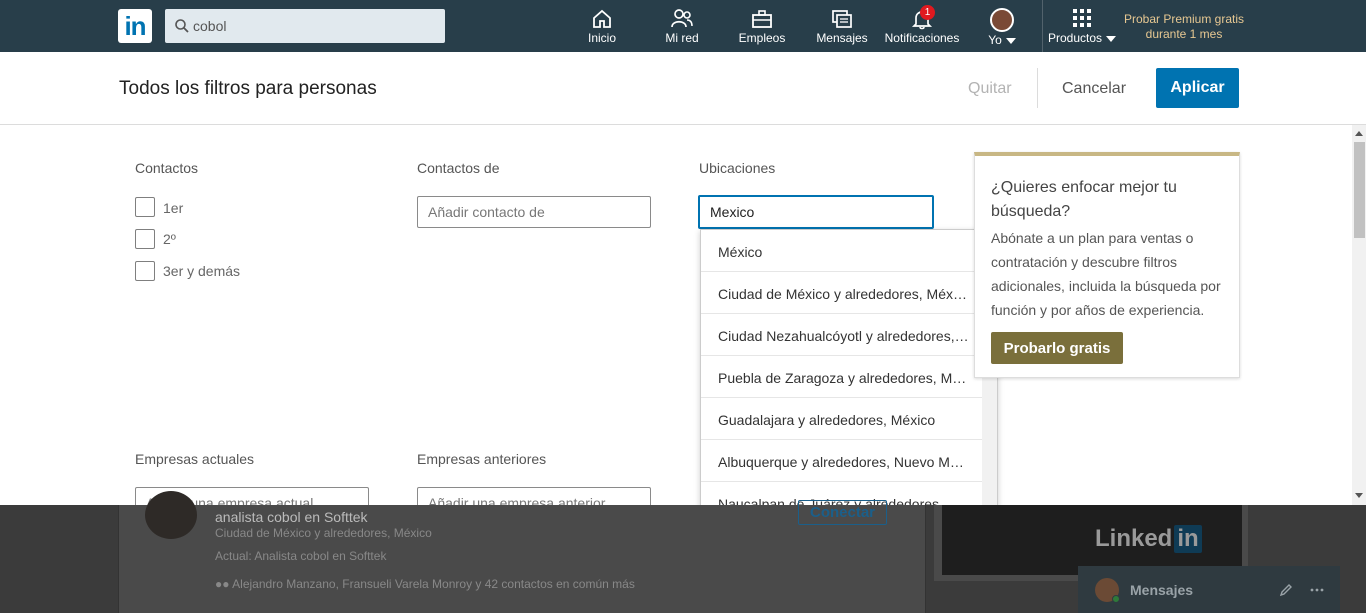 The image size is (1366, 613). What do you see at coordinates (1082, 18) in the screenshot?
I see `grid-icon` at bounding box center [1082, 18].